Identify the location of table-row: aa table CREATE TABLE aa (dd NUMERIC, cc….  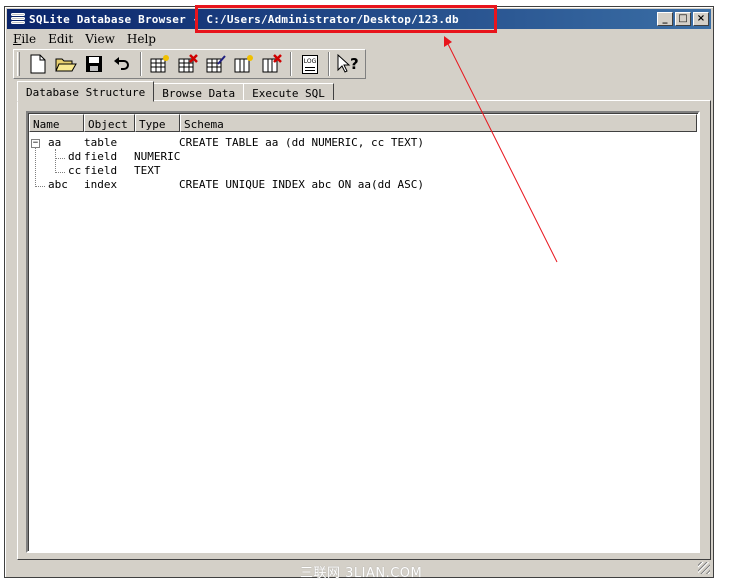
(362, 143).